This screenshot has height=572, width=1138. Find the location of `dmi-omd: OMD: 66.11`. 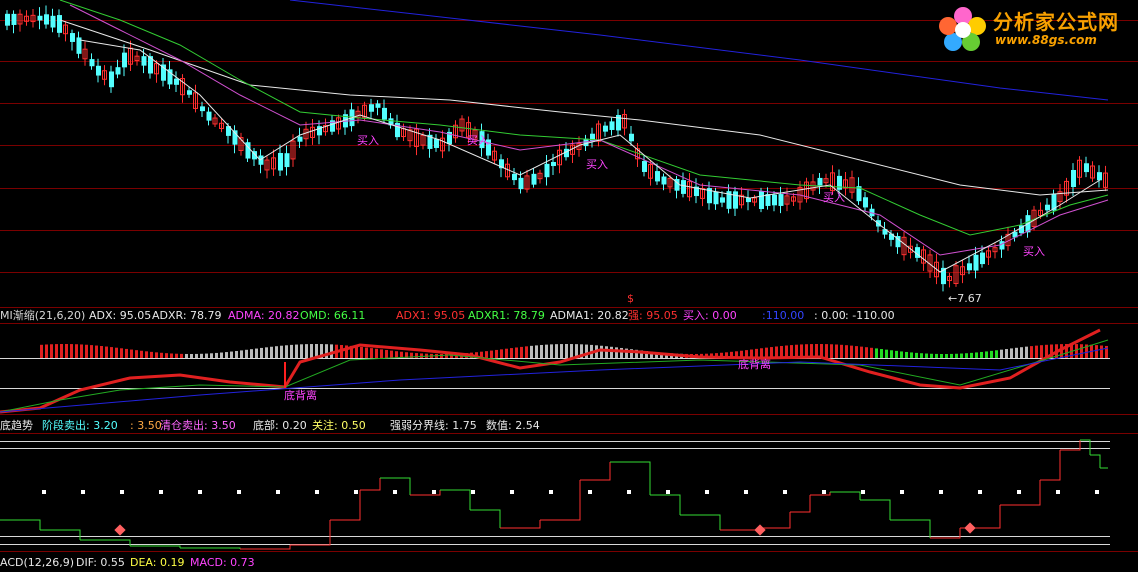

dmi-omd: OMD: 66.11 is located at coordinates (333, 315).